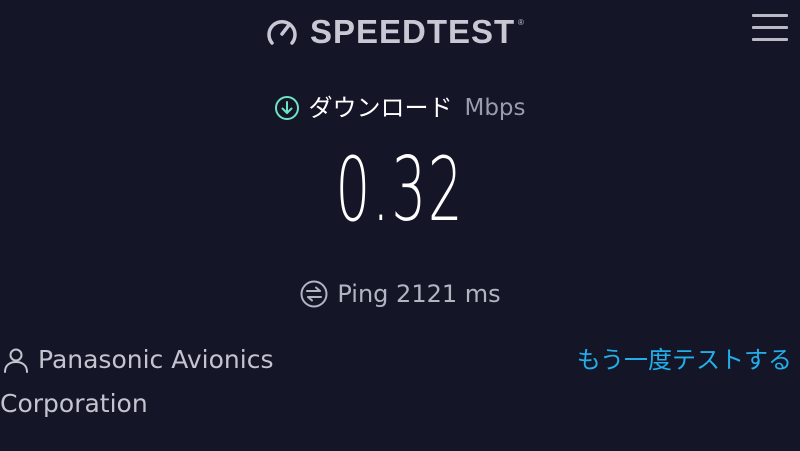 This screenshot has height=451, width=800. I want to click on download-unit: Mbps, so click(495, 108).